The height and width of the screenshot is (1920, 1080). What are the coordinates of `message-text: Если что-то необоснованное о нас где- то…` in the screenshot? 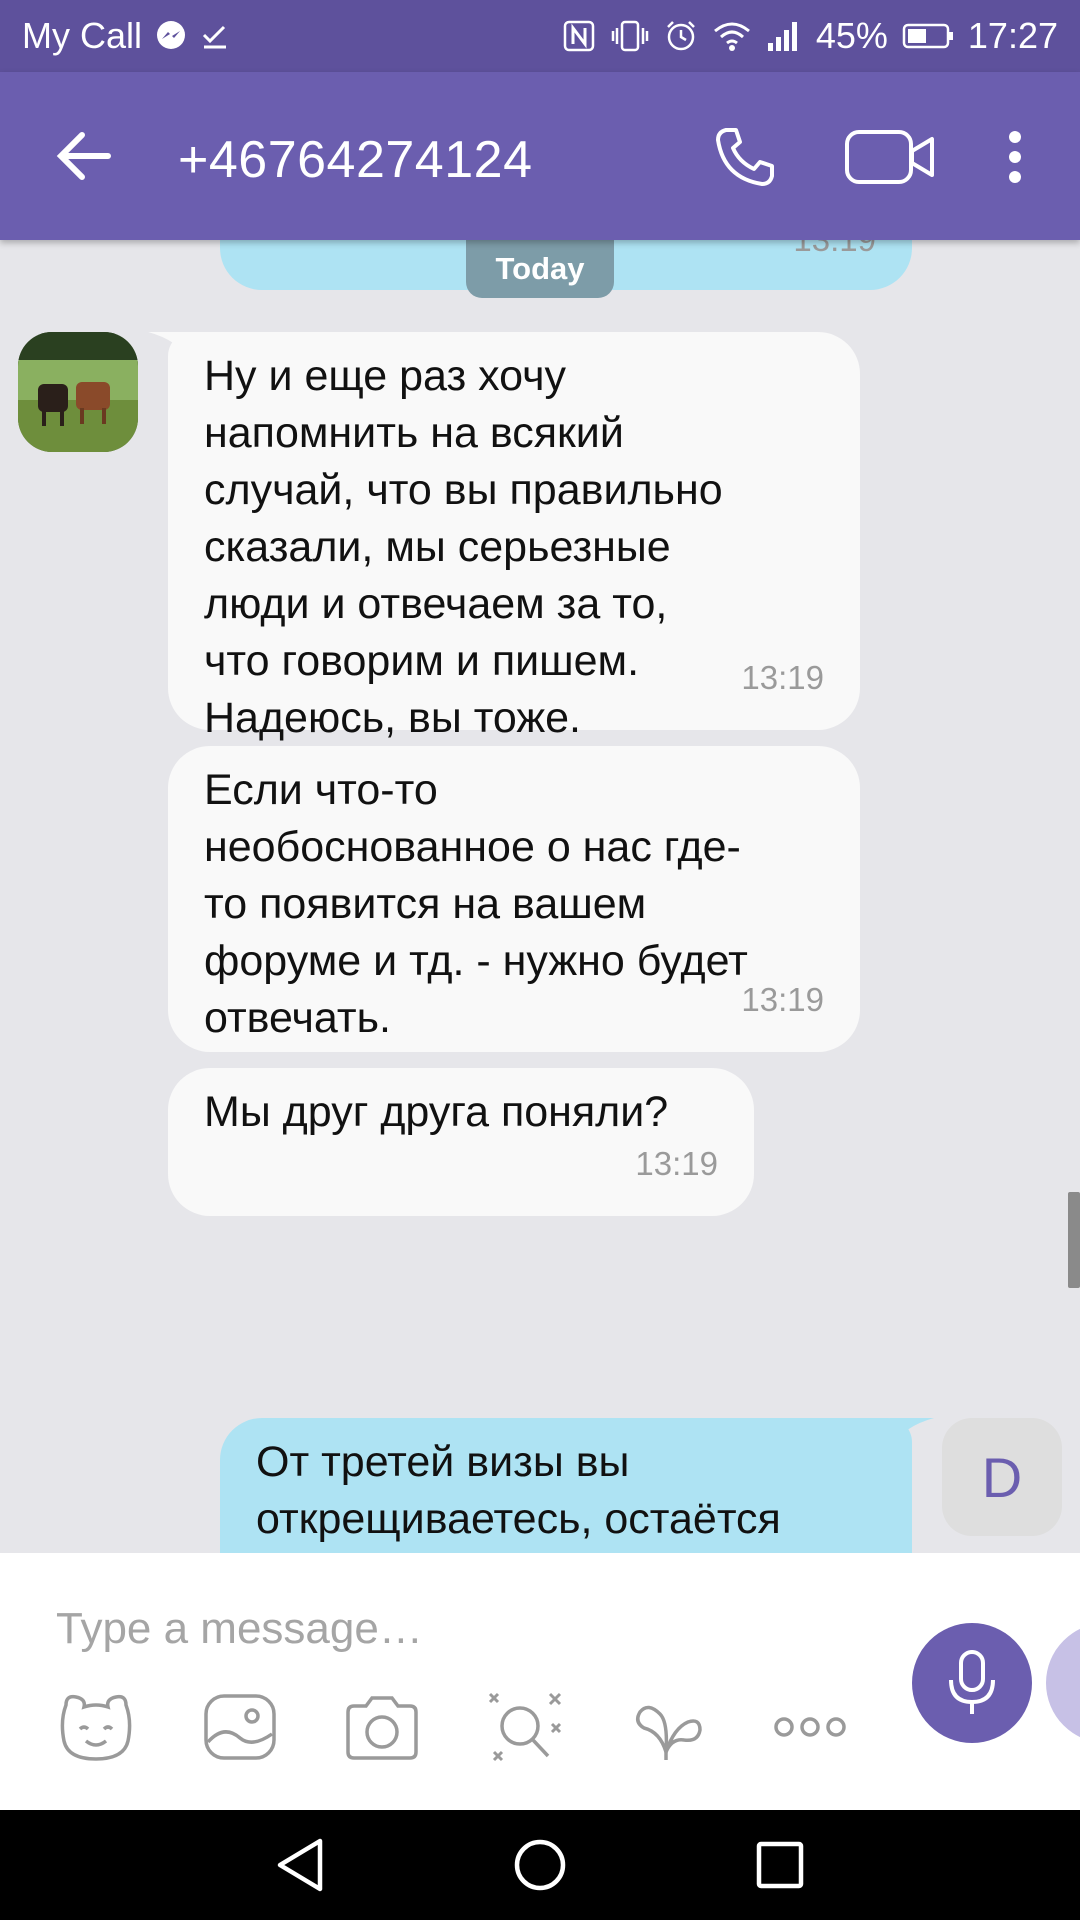 It's located at (476, 904).